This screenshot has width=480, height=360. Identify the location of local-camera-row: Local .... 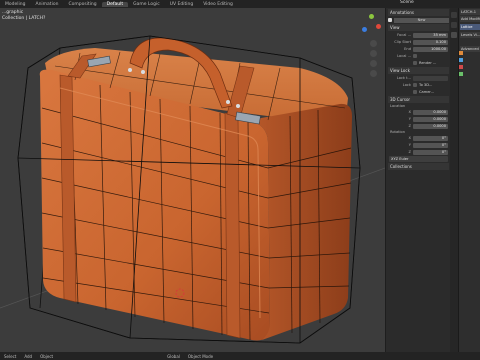
(418, 56).